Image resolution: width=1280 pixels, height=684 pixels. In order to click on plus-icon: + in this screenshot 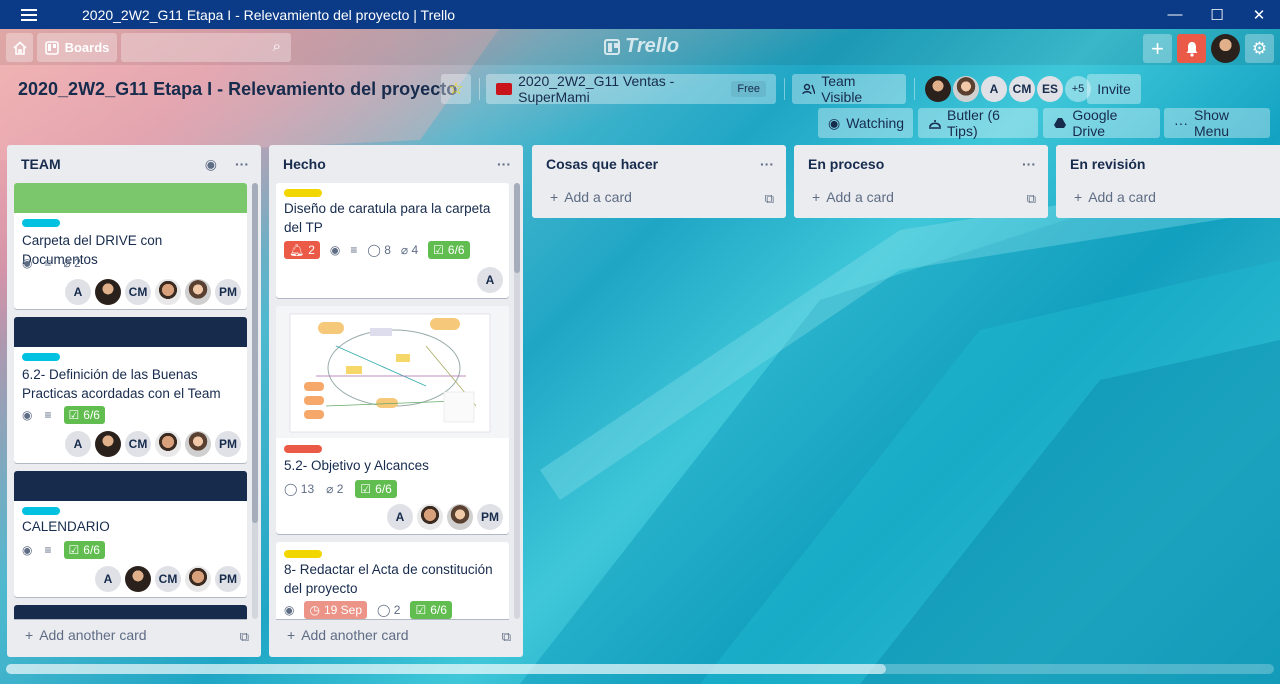, I will do `click(1078, 197)`.